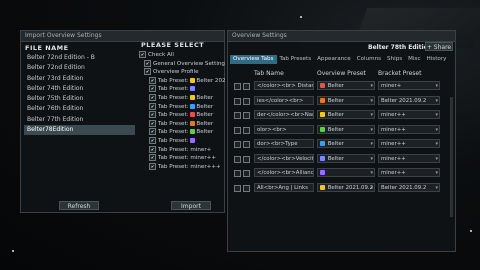 The image size is (480, 270). What do you see at coordinates (284, 100) in the screenshot?
I see `tab-name-field: ies</color><br>` at bounding box center [284, 100].